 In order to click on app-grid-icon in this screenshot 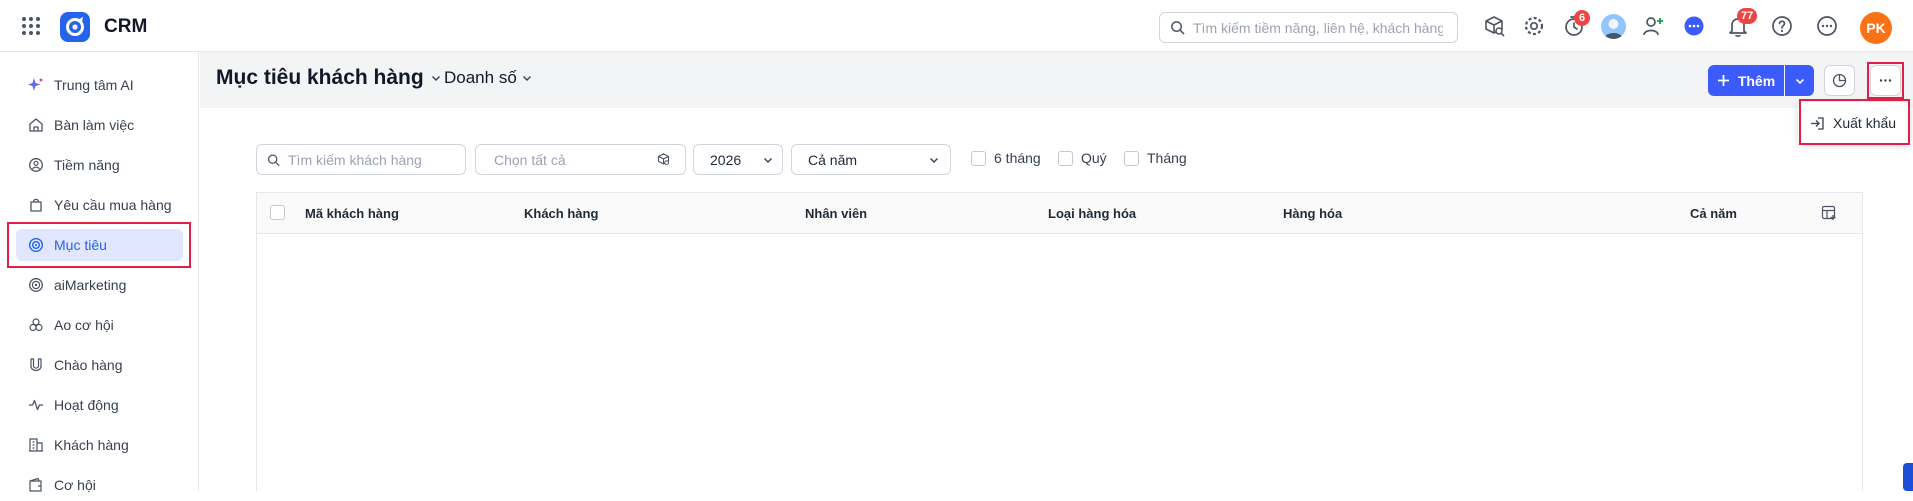, I will do `click(31, 26)`.